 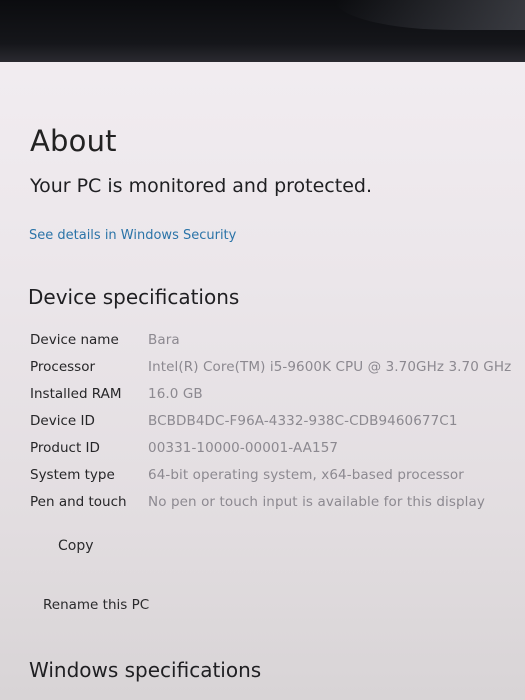 I want to click on spec-label: Processor, so click(x=63, y=367).